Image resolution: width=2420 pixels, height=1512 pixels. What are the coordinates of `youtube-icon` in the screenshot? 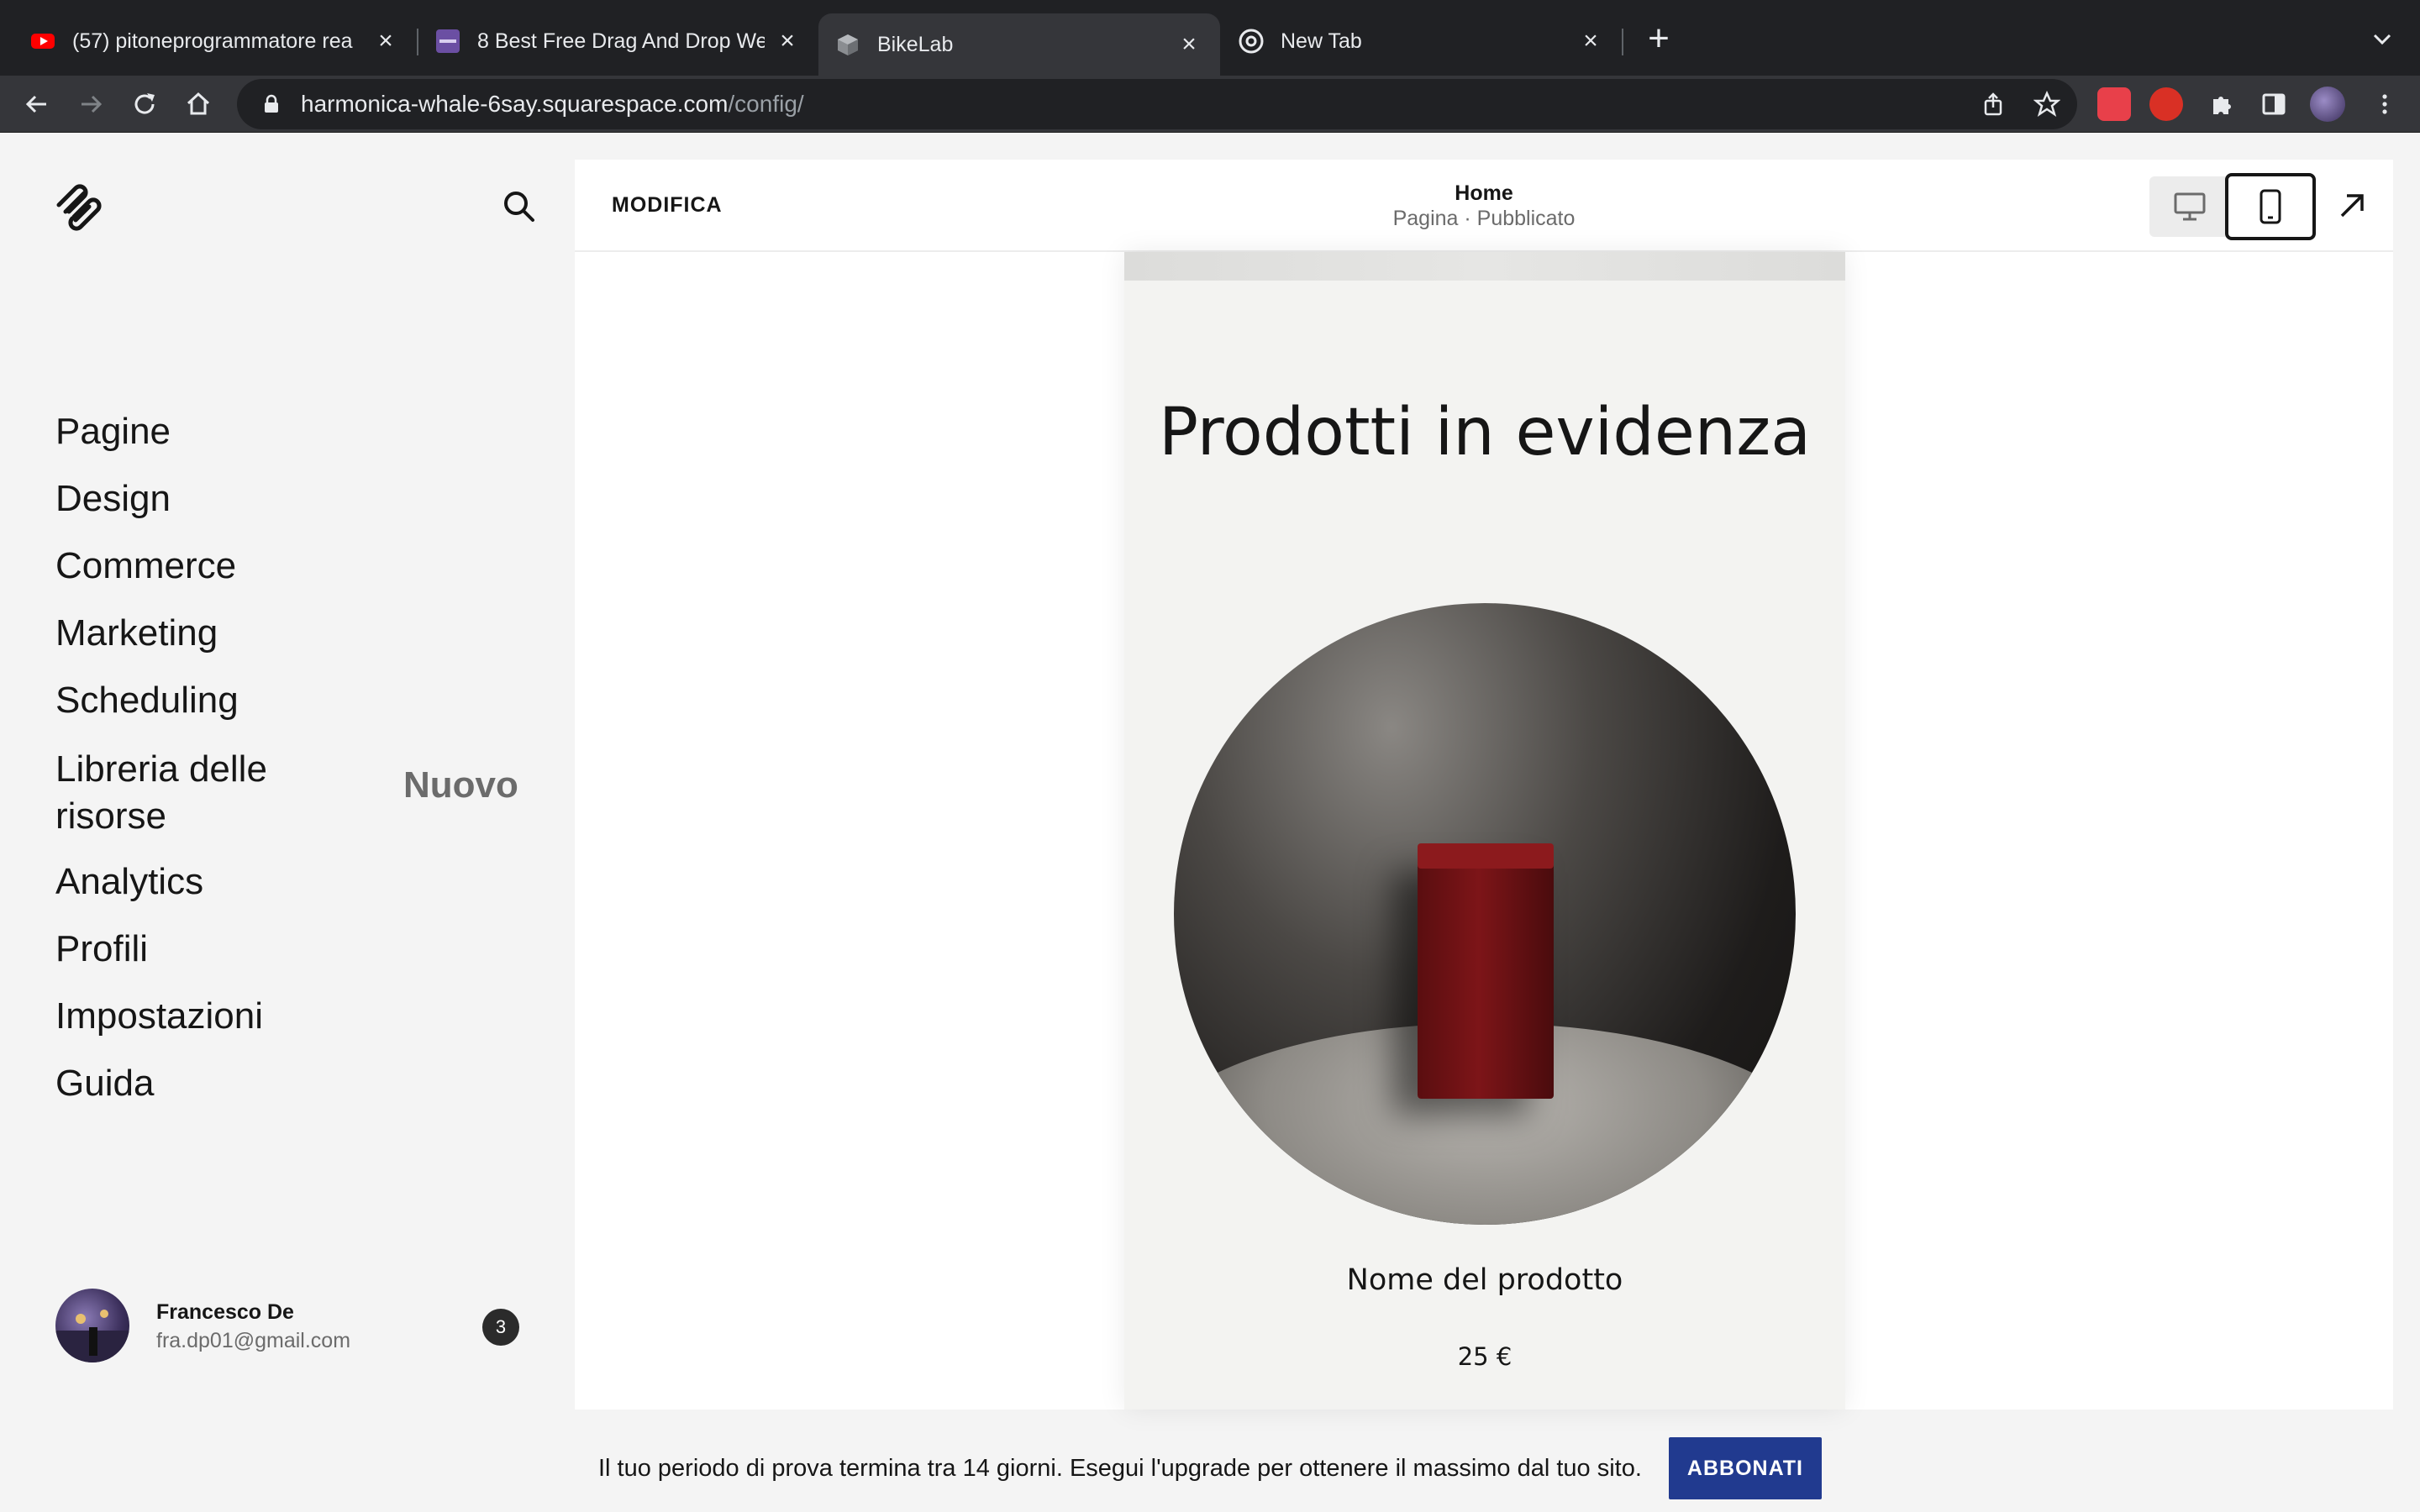 It's located at (43, 41).